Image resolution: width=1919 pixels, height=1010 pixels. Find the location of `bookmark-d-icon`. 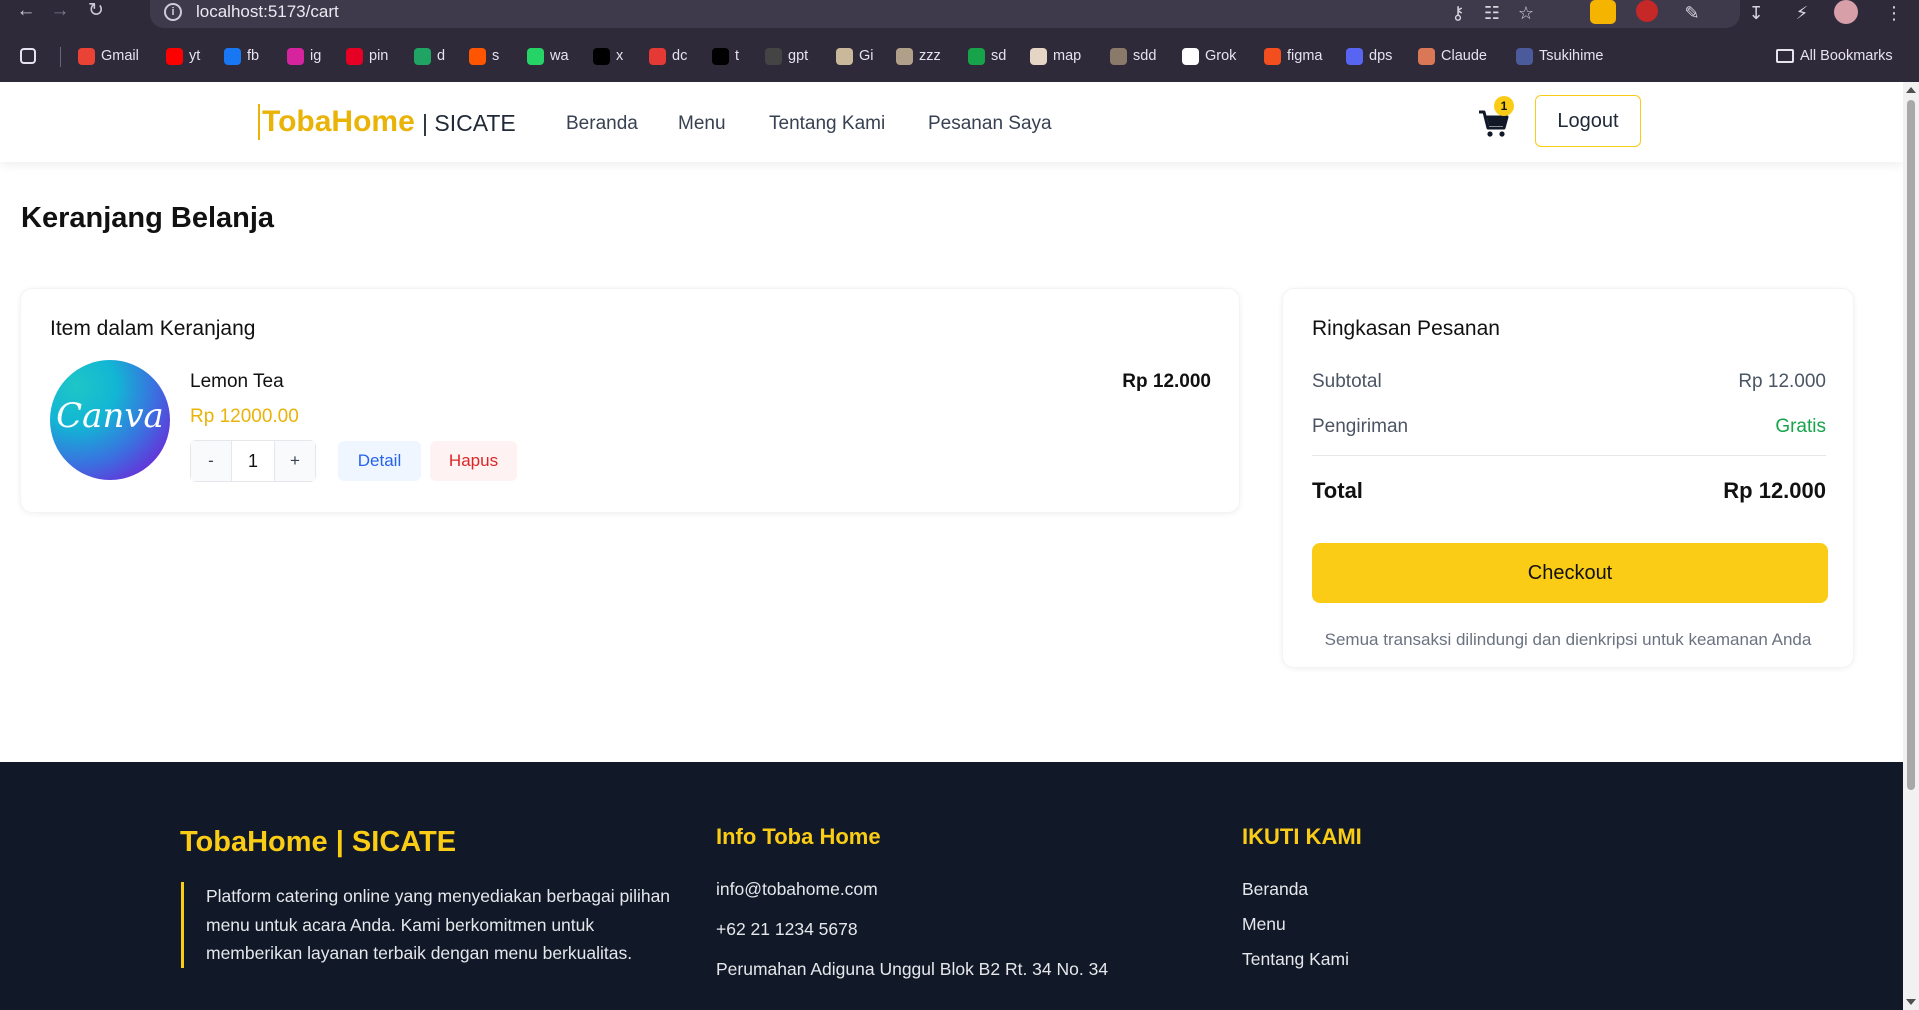

bookmark-d-icon is located at coordinates (422, 56).